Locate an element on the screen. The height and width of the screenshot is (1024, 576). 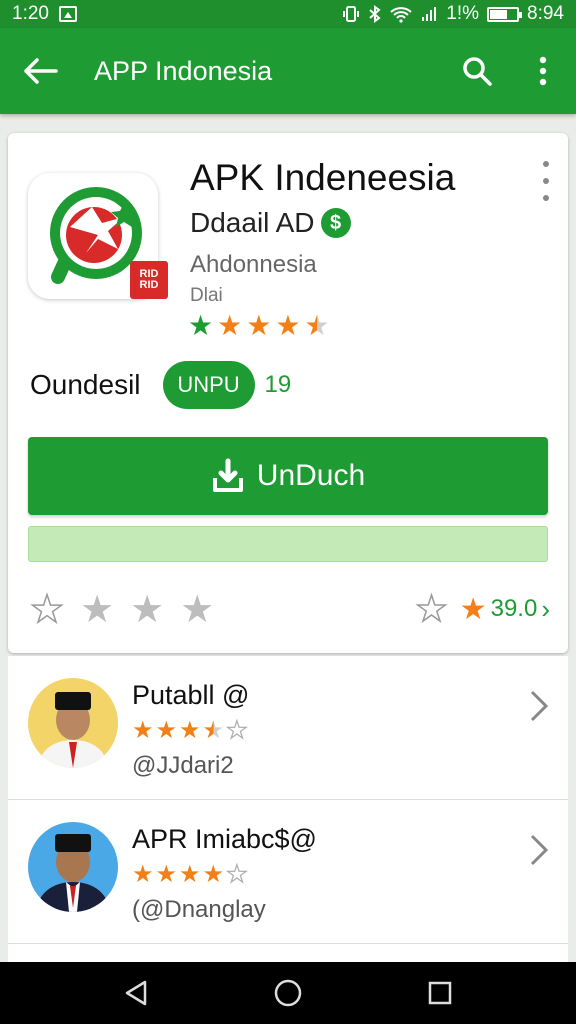
reviewer-handle: (@Dnanglay is located at coordinates (199, 909).